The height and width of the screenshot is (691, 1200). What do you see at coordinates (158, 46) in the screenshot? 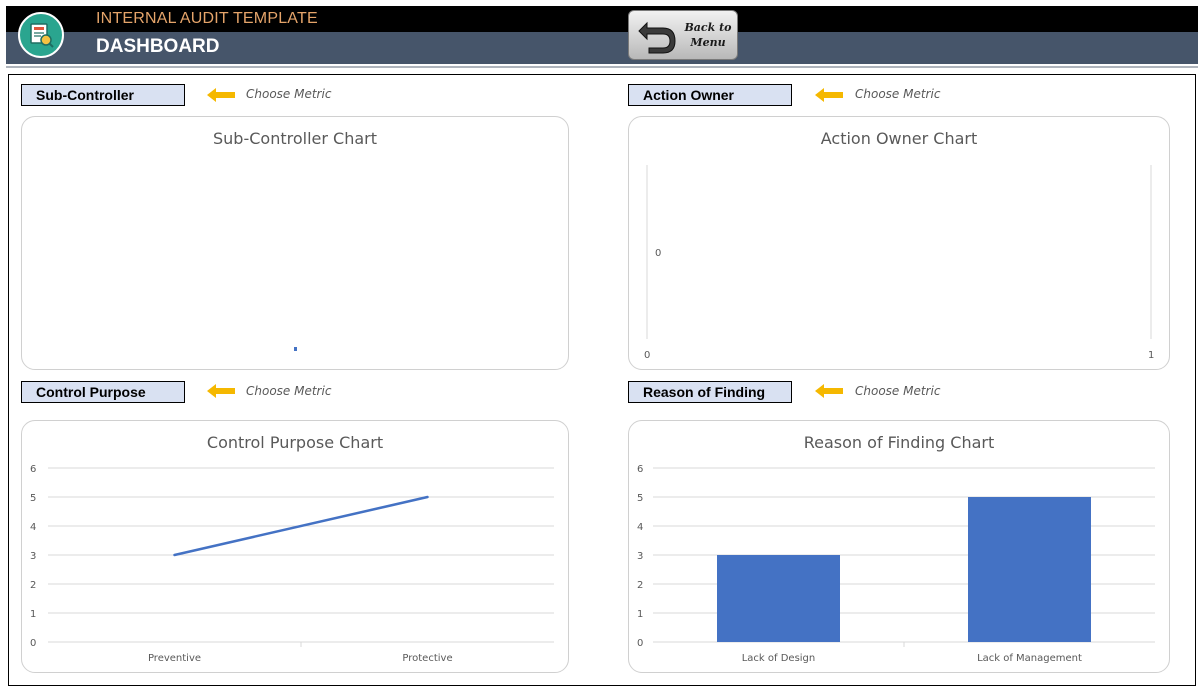
I see `page-title: DASHBOARD` at bounding box center [158, 46].